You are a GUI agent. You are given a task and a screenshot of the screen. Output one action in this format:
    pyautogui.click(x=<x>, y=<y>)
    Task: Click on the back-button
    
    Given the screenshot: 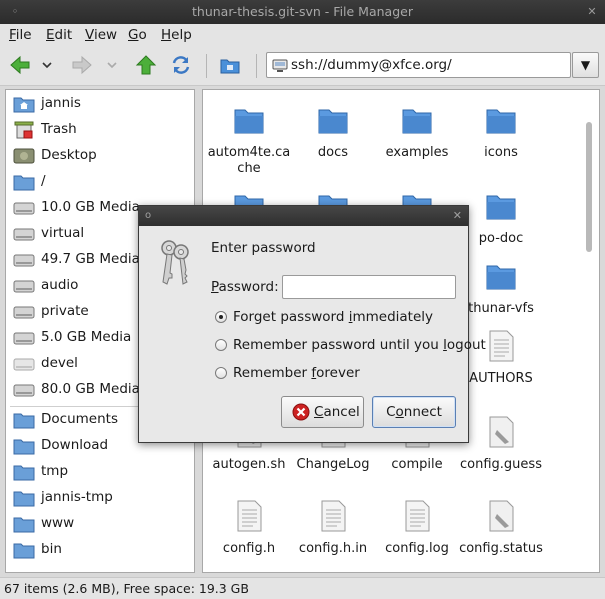 What is the action you would take?
    pyautogui.click(x=20, y=65)
    